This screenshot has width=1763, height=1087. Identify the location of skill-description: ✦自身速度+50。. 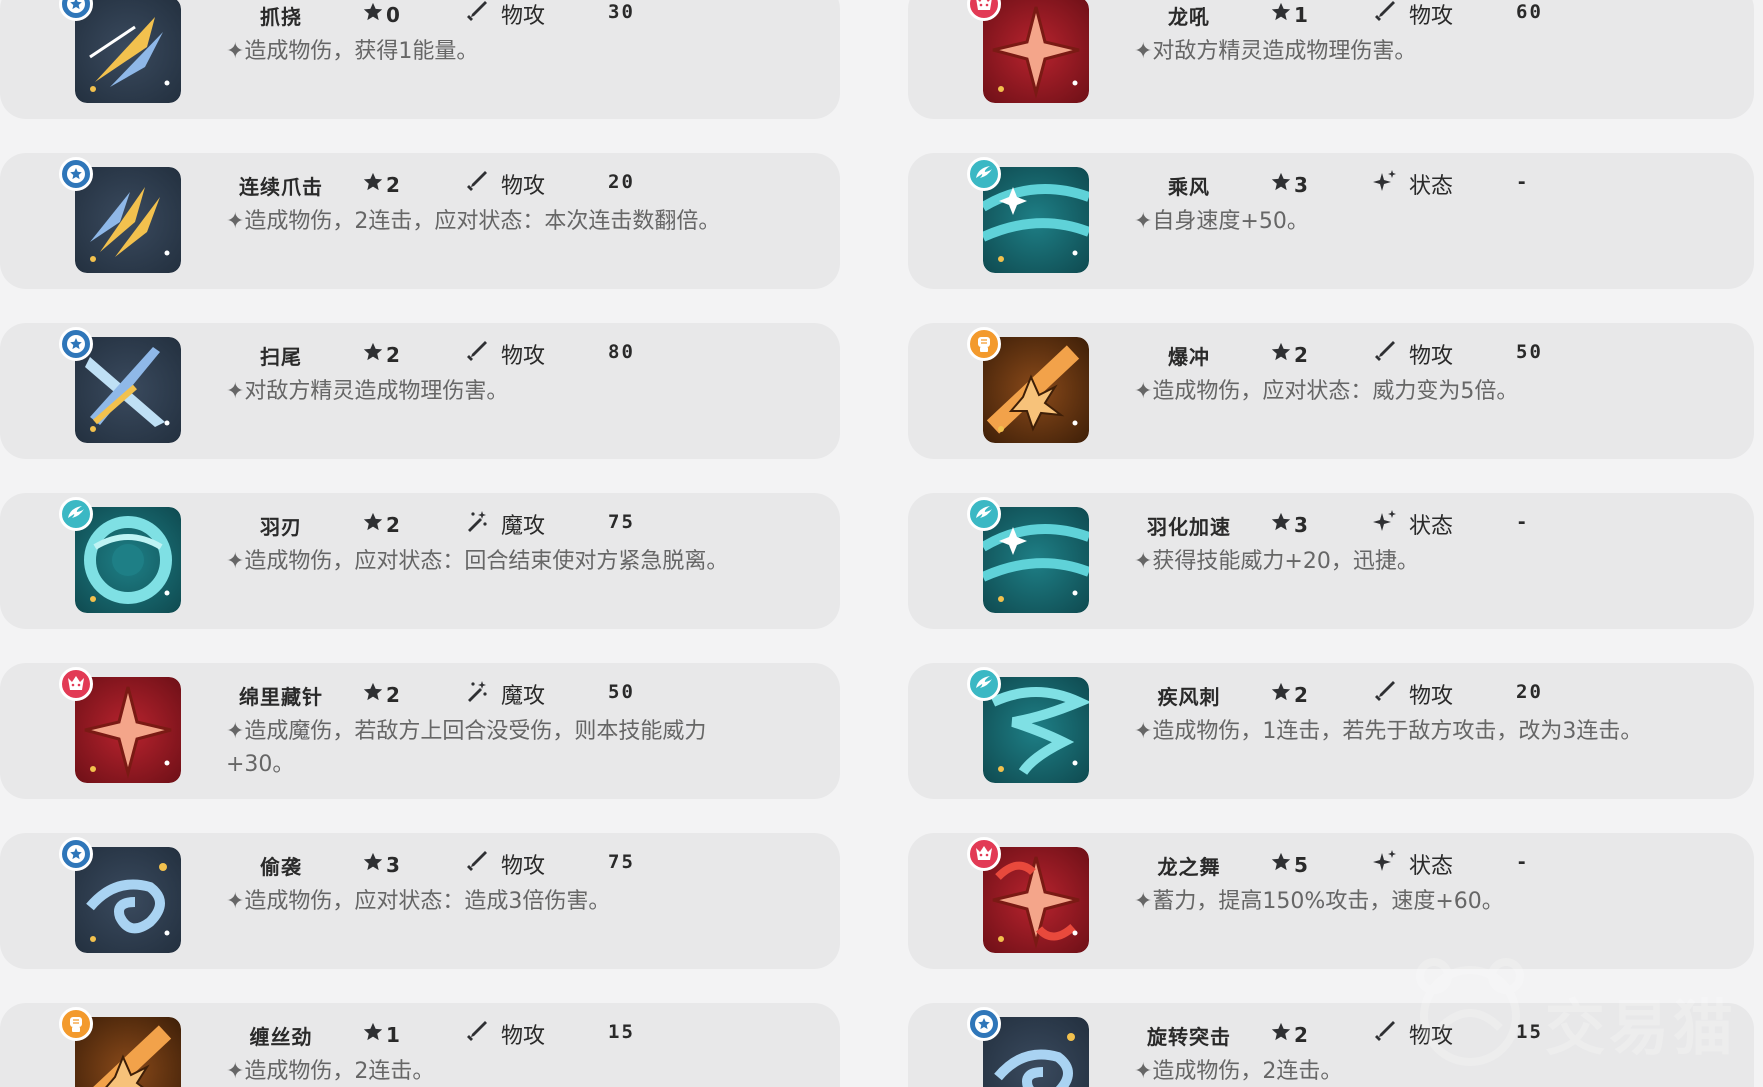
(1221, 221).